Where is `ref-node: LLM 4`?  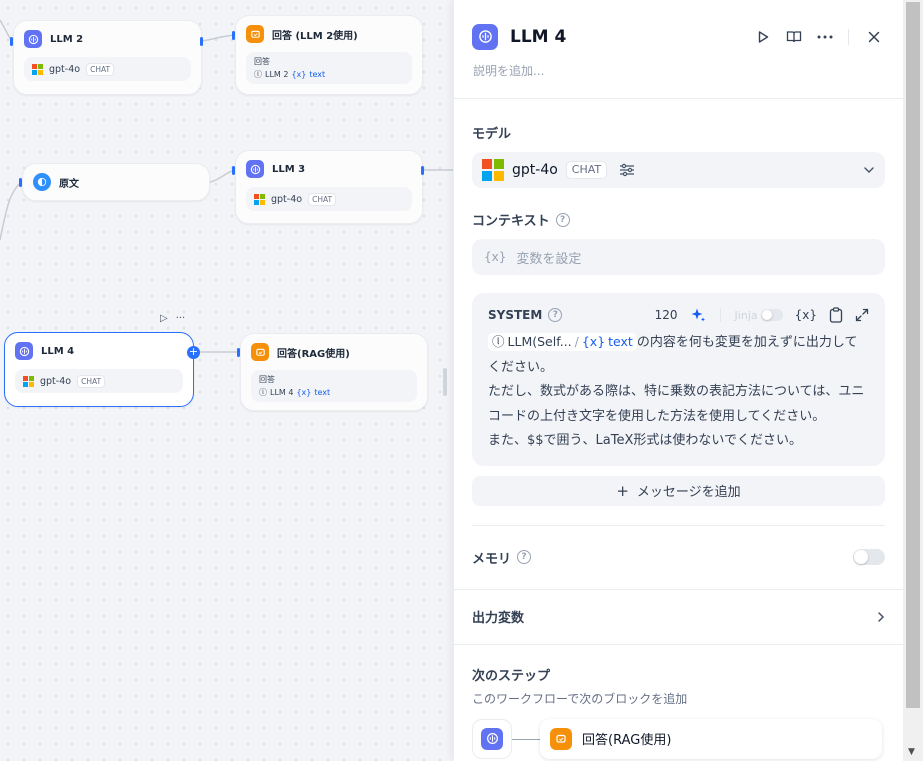
ref-node: LLM 4 is located at coordinates (282, 392).